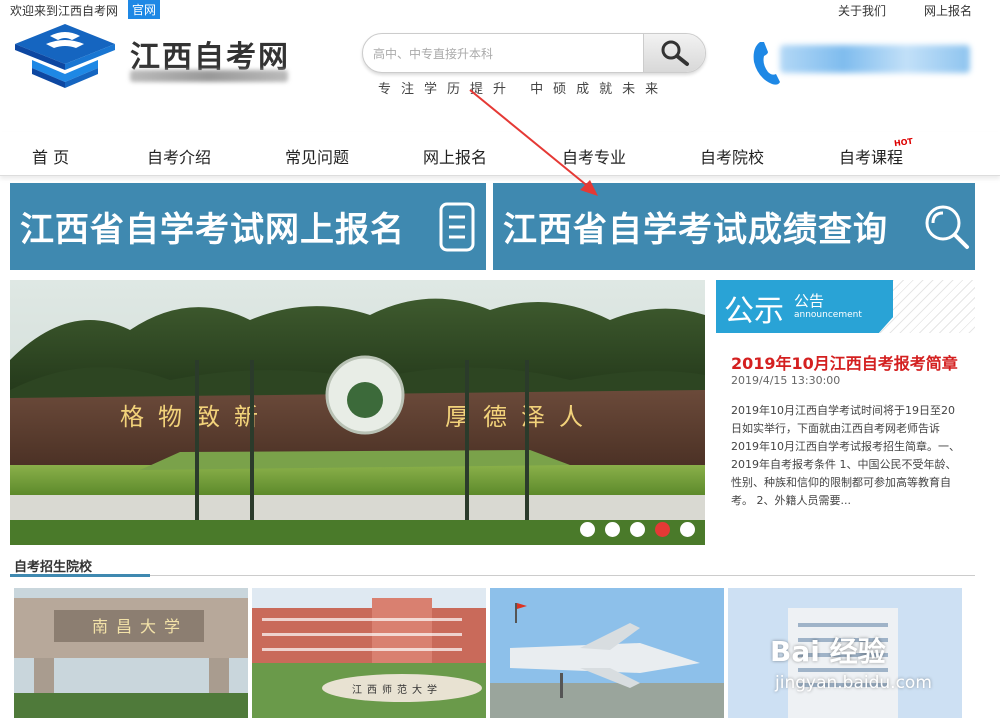  What do you see at coordinates (508, 54) in the screenshot?
I see `search-input` at bounding box center [508, 54].